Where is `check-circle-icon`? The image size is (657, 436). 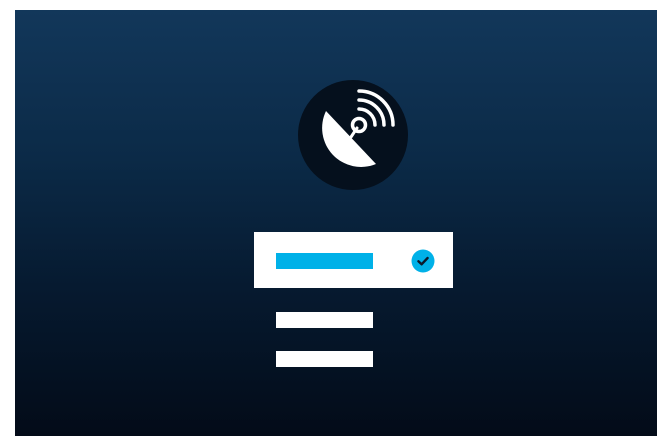 check-circle-icon is located at coordinates (423, 261).